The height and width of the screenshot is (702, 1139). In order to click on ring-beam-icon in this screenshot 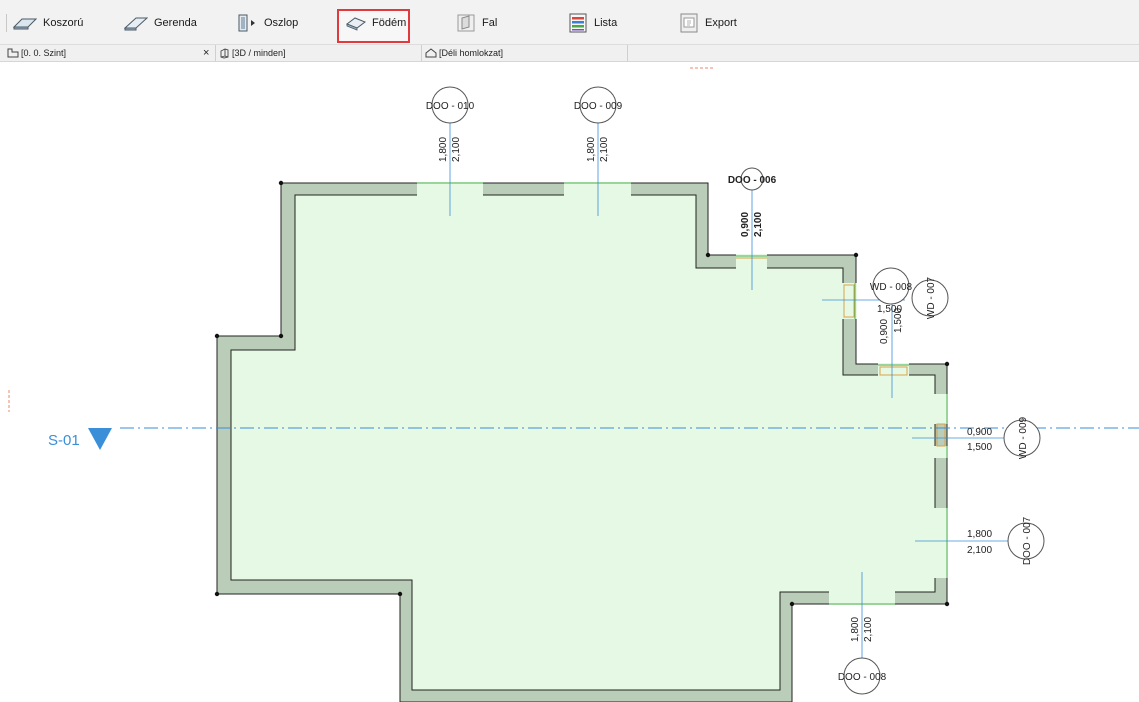, I will do `click(25, 24)`.